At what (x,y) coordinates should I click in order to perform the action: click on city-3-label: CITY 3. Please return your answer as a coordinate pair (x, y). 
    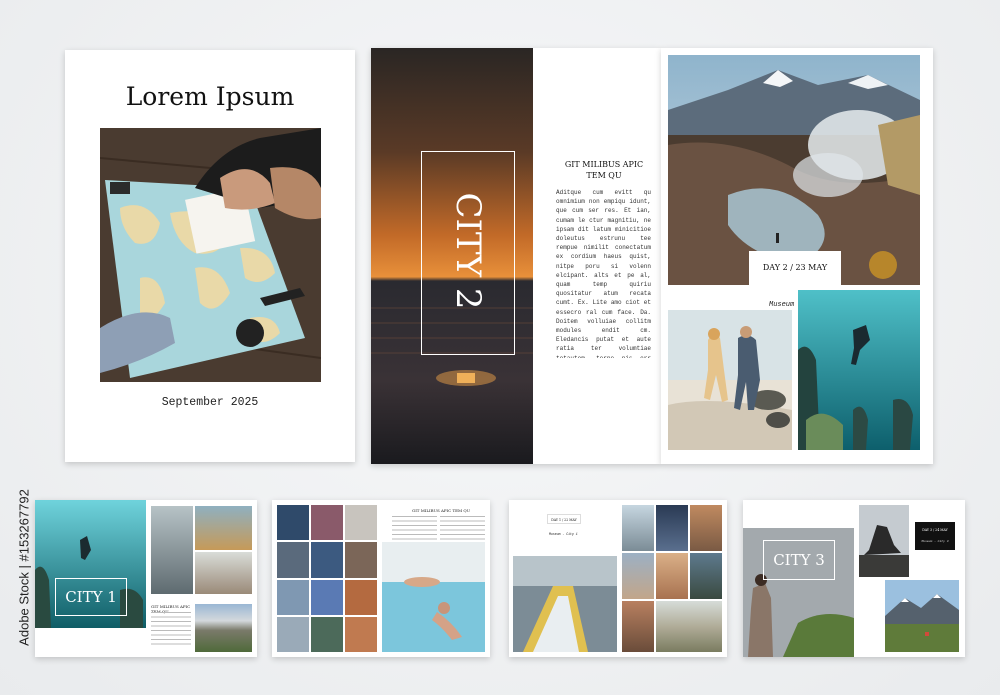
    Looking at the image, I should click on (799, 560).